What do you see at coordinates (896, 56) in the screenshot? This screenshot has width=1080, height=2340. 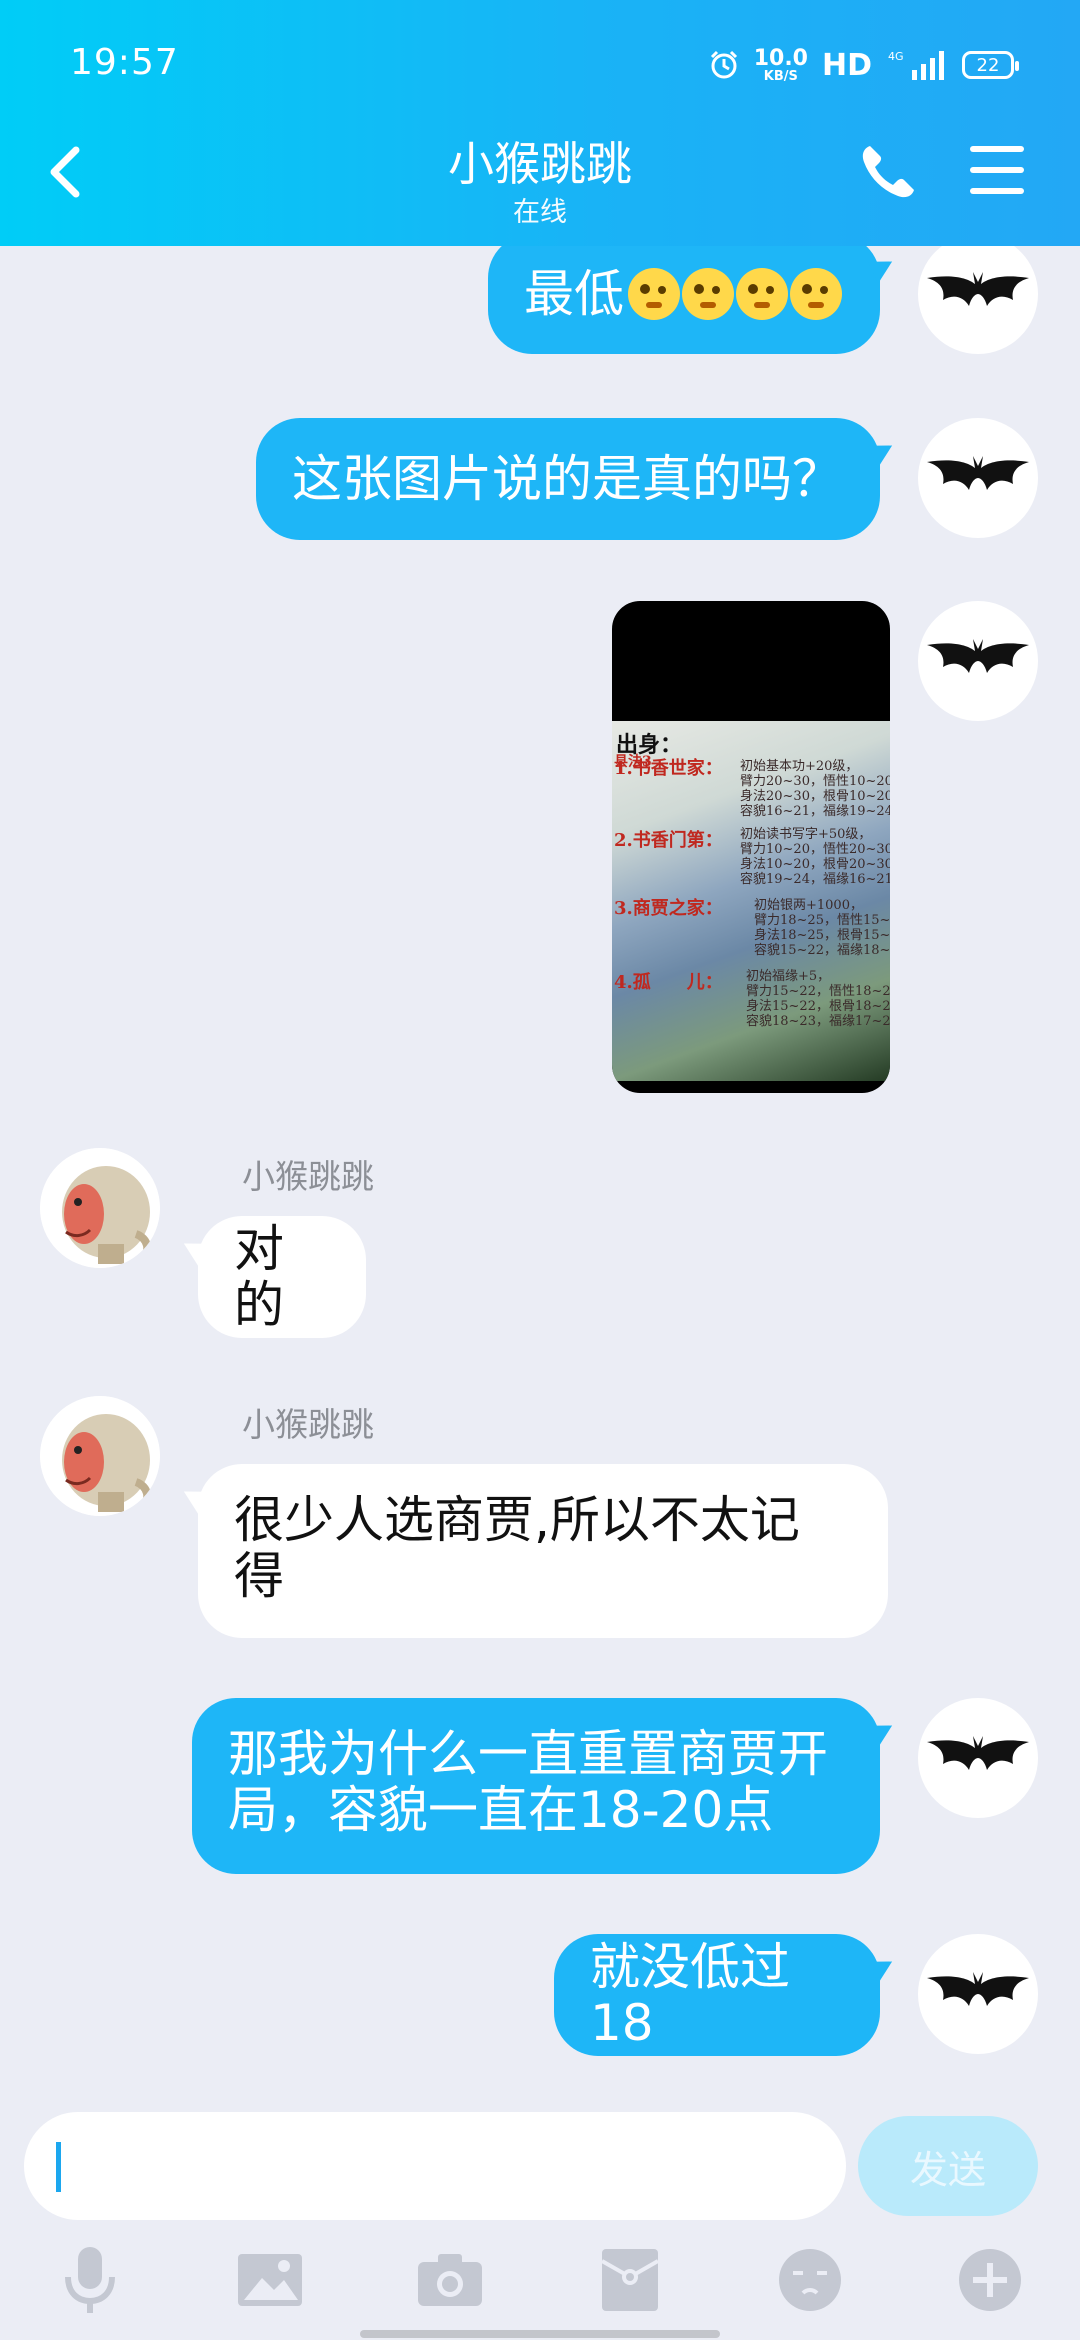 I see `network-type-label: 4G` at bounding box center [896, 56].